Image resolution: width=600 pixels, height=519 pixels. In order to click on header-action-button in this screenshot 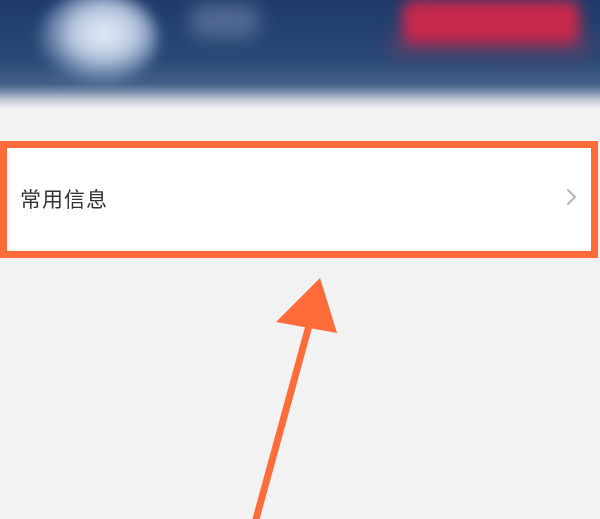, I will do `click(491, 22)`.